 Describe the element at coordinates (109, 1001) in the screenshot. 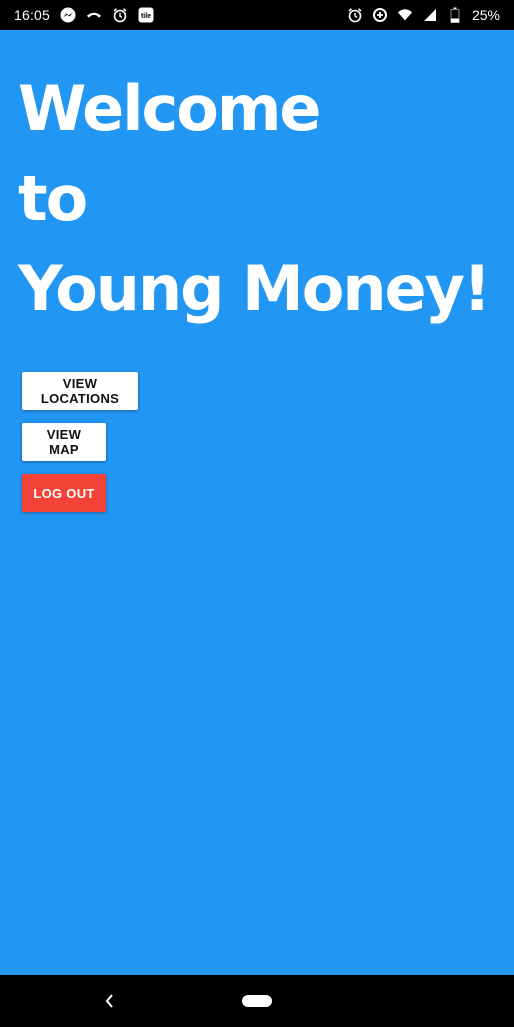

I see `chevron-left-icon` at that location.